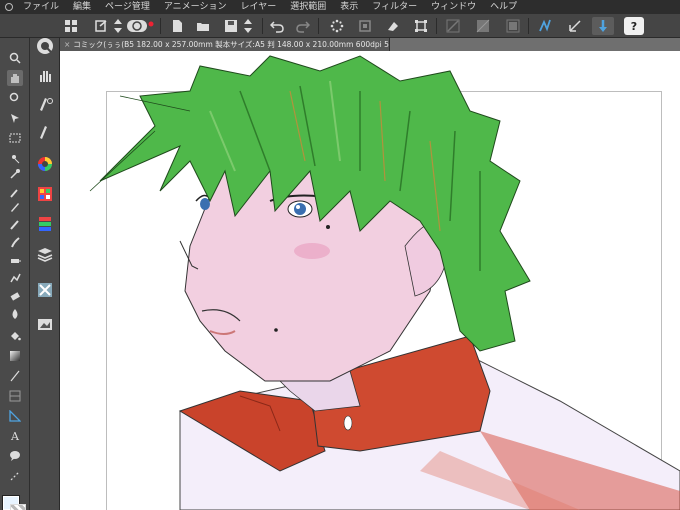  I want to click on decoration-icon, so click(15, 278).